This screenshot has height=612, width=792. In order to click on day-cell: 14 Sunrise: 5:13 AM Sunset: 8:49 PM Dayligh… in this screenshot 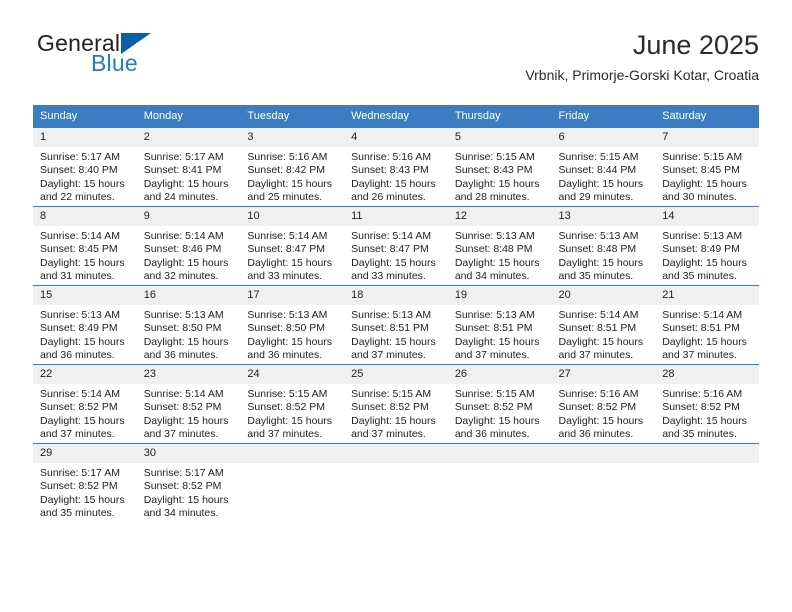, I will do `click(707, 246)`.